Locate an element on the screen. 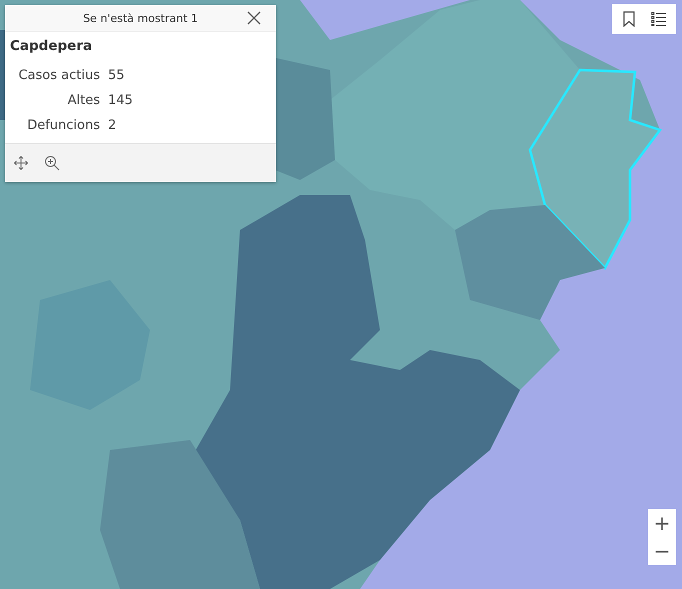  field-label: Defuncions is located at coordinates (63, 125).